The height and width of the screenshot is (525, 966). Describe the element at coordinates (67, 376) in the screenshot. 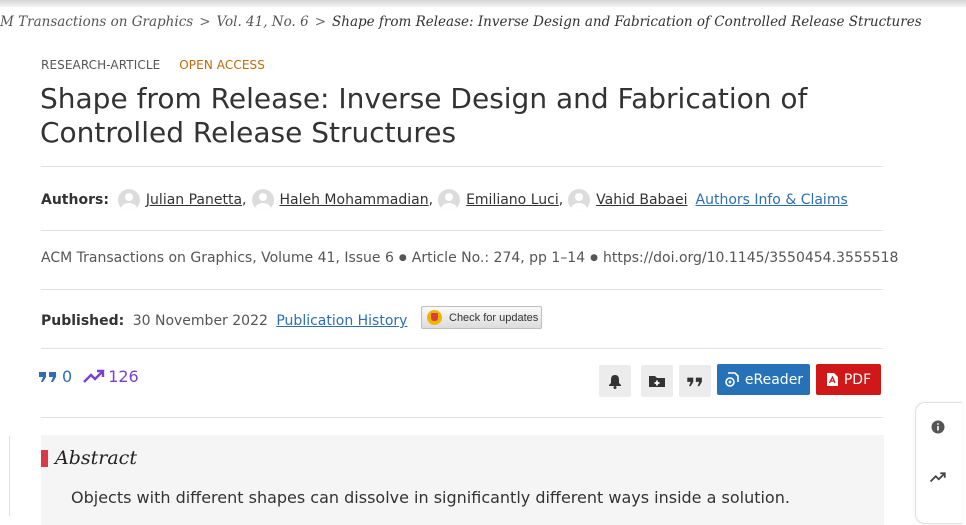

I see `citation-count: 0` at that location.